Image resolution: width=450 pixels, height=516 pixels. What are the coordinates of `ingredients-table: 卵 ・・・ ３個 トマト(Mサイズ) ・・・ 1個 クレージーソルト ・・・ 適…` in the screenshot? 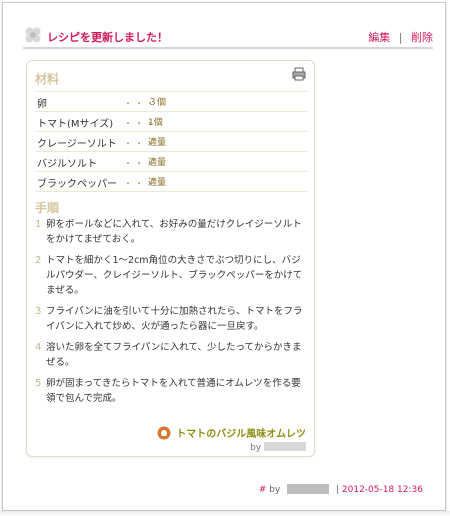 It's located at (171, 141).